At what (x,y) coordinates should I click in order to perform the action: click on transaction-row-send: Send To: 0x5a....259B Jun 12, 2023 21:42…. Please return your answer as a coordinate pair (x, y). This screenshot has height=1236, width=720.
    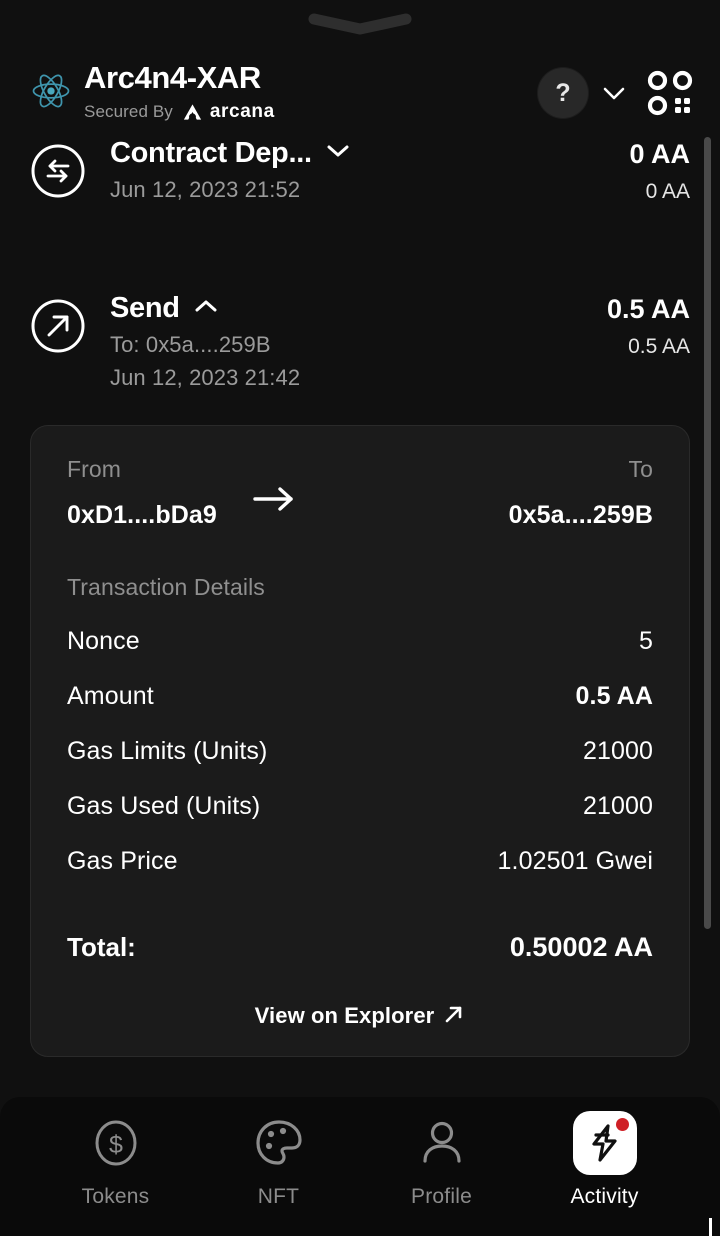
    Looking at the image, I should click on (360, 336).